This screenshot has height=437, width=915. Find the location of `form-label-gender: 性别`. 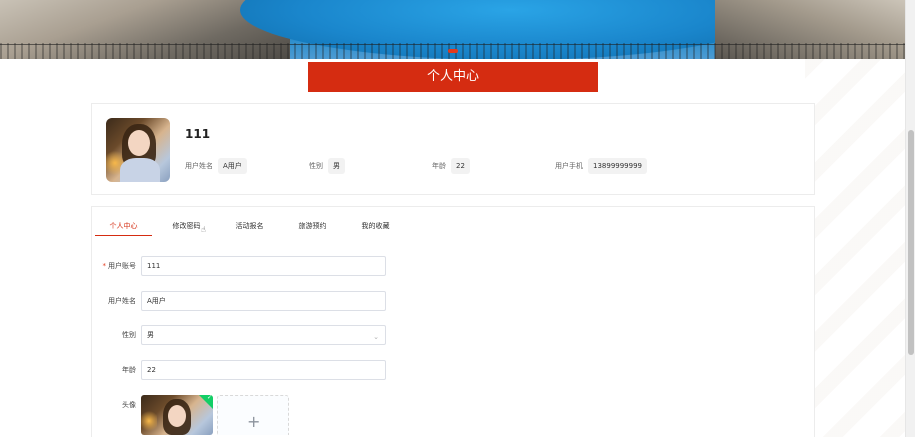

form-label-gender: 性别 is located at coordinates (129, 335).